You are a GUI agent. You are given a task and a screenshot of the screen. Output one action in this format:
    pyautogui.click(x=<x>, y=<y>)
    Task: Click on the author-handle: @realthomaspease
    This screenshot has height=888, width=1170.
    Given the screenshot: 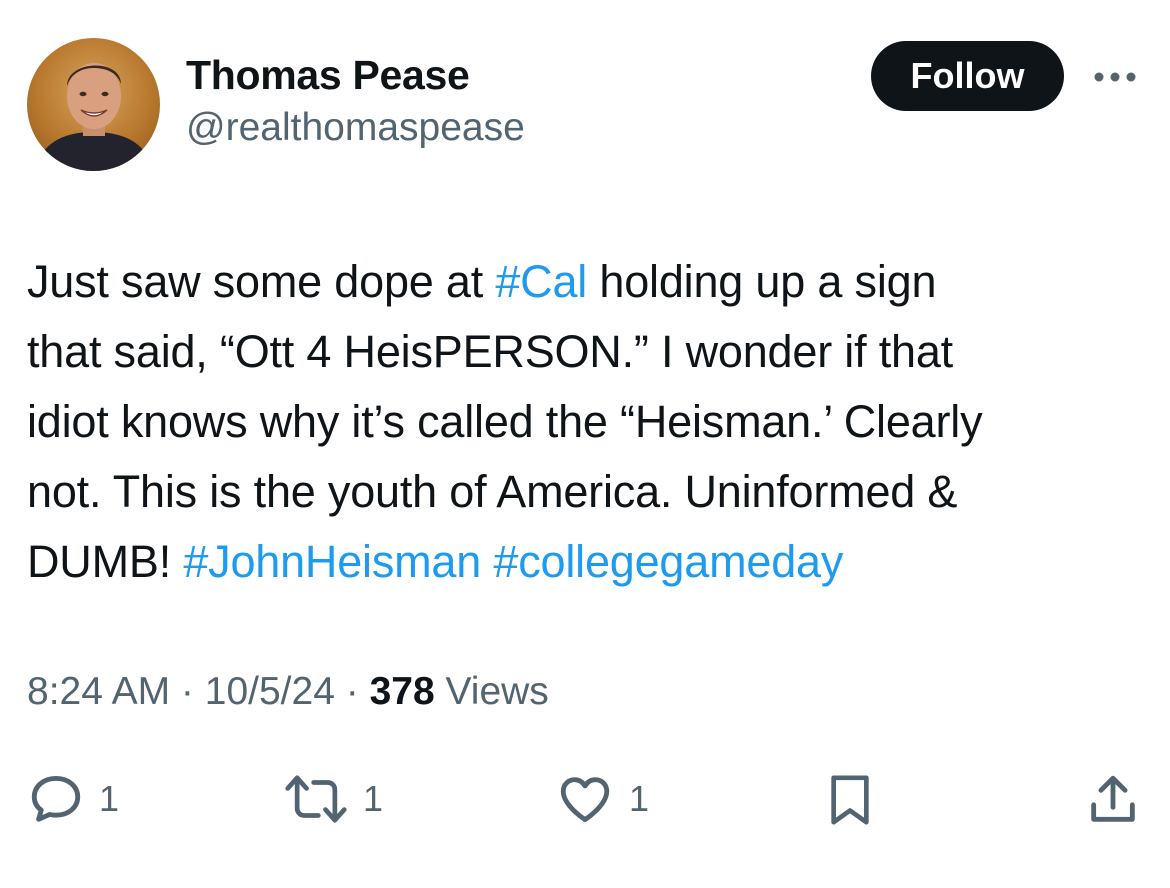 What is the action you would take?
    pyautogui.click(x=355, y=128)
    